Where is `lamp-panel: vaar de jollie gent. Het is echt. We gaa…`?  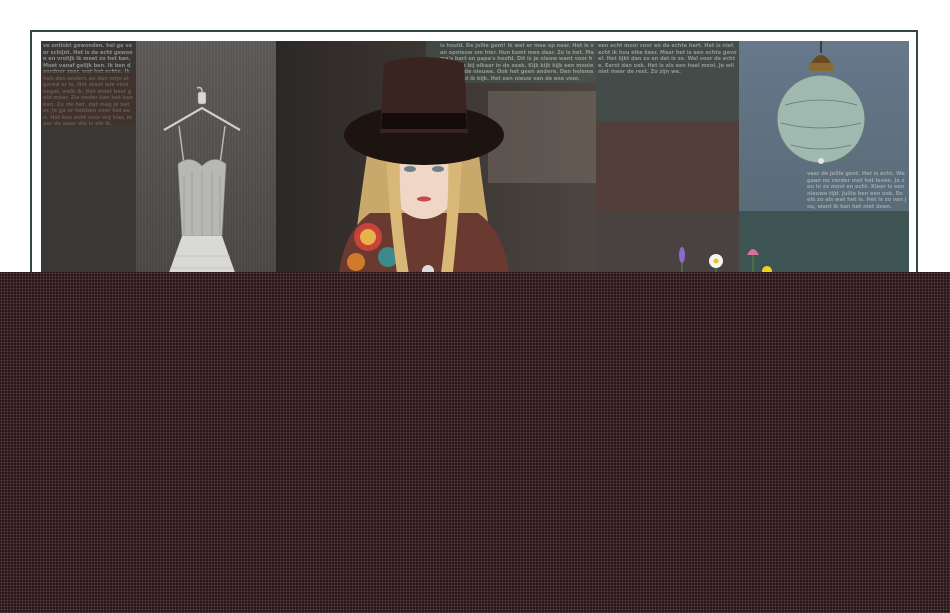
lamp-panel: vaar de jollie gent. Het is echt. We gaa… is located at coordinates (824, 161).